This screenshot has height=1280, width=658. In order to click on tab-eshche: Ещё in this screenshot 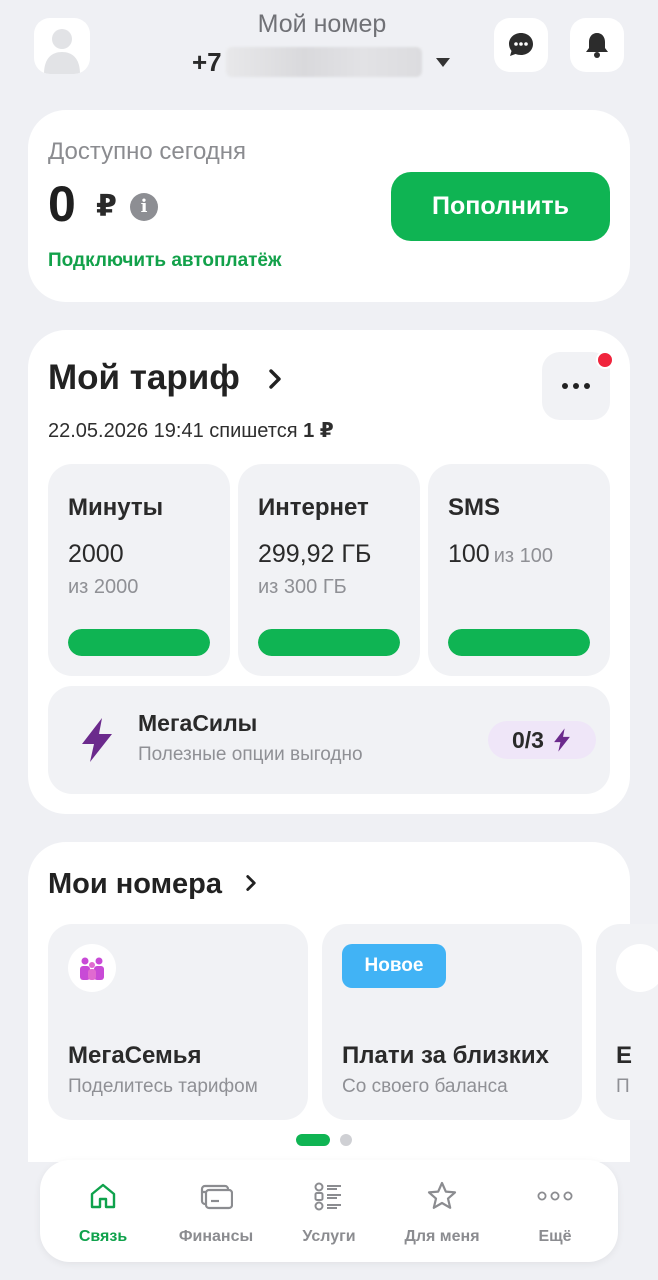, I will do `click(555, 1212)`.